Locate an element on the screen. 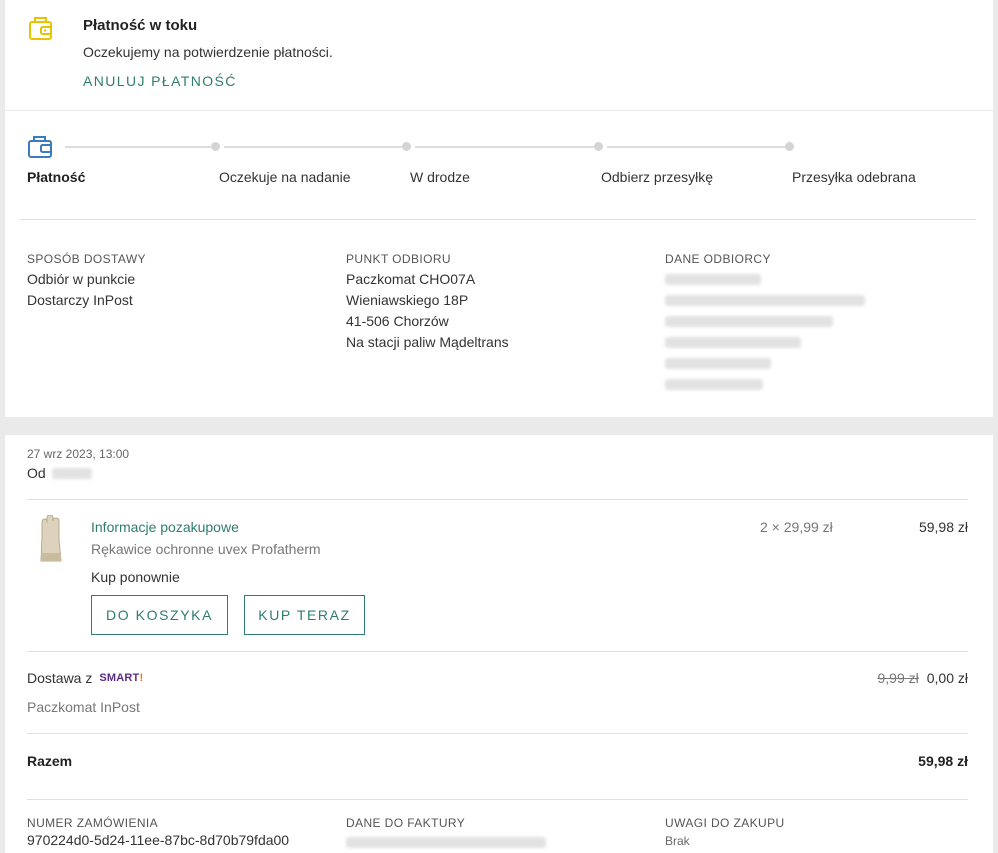 The height and width of the screenshot is (853, 998). delivery-row: Dostawa z SMART! is located at coordinates (85, 678).